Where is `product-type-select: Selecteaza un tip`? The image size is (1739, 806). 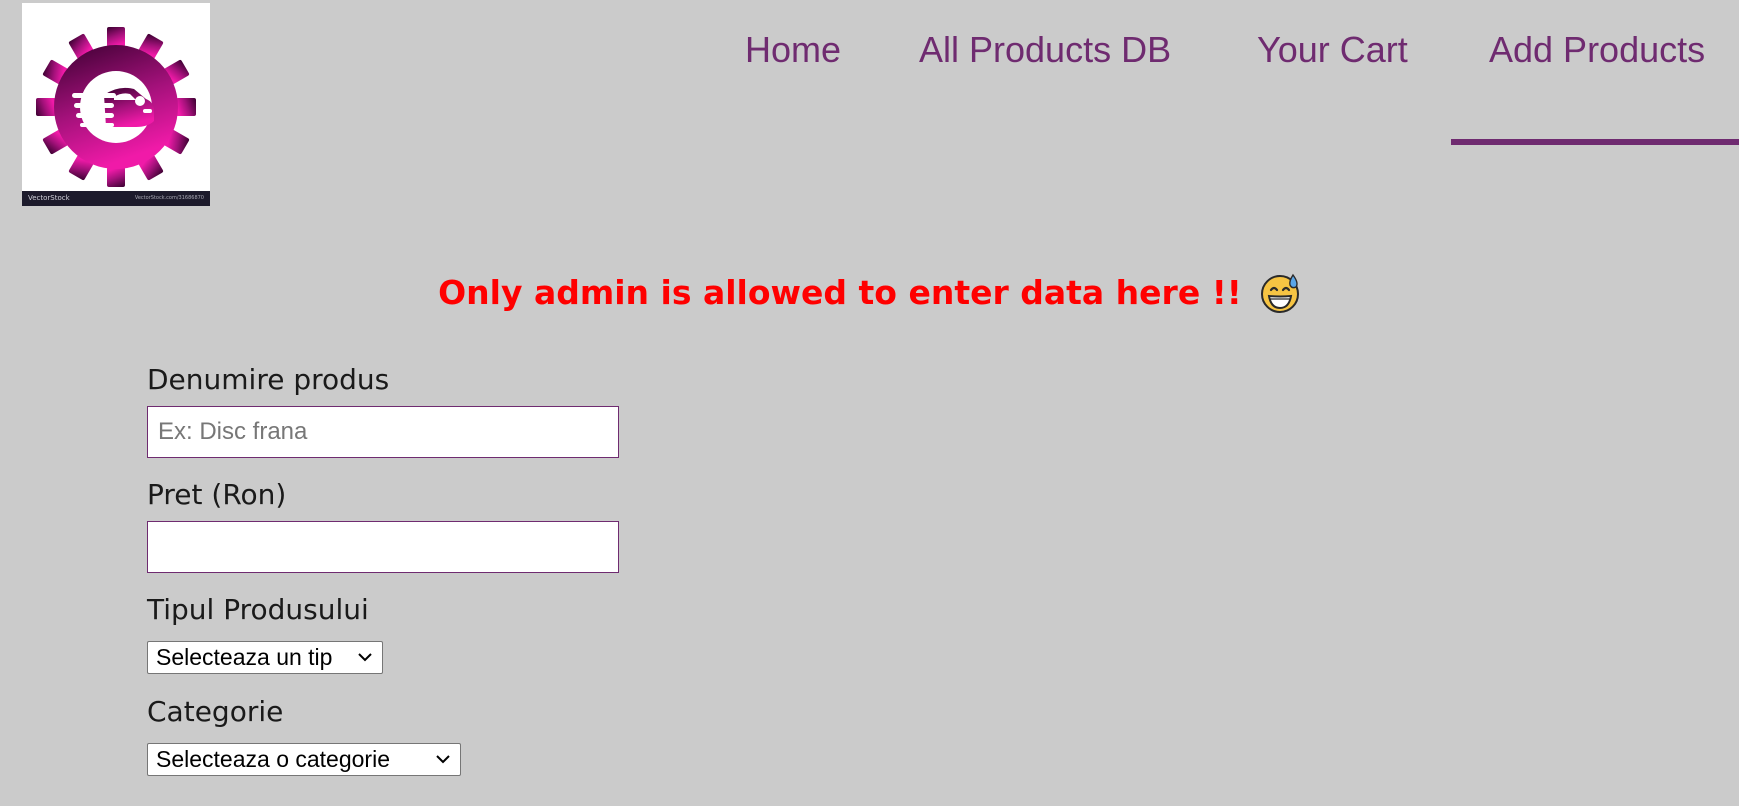
product-type-select: Selecteaza un tip is located at coordinates (265, 657).